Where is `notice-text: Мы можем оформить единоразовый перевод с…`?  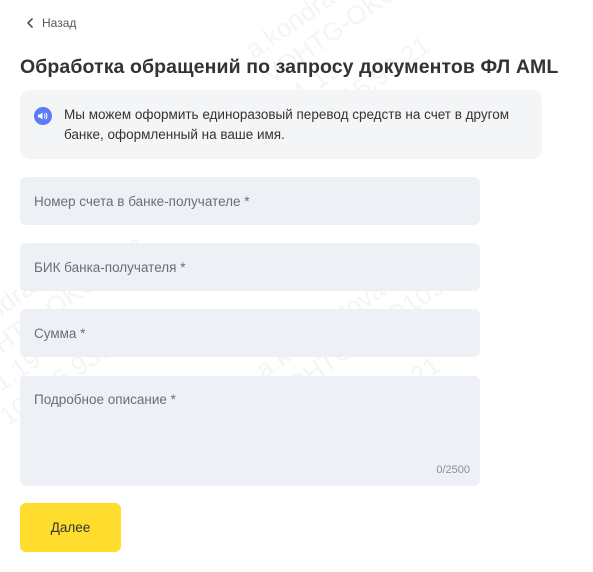 notice-text: Мы можем оформить единоразовый перевод с… is located at coordinates (287, 124).